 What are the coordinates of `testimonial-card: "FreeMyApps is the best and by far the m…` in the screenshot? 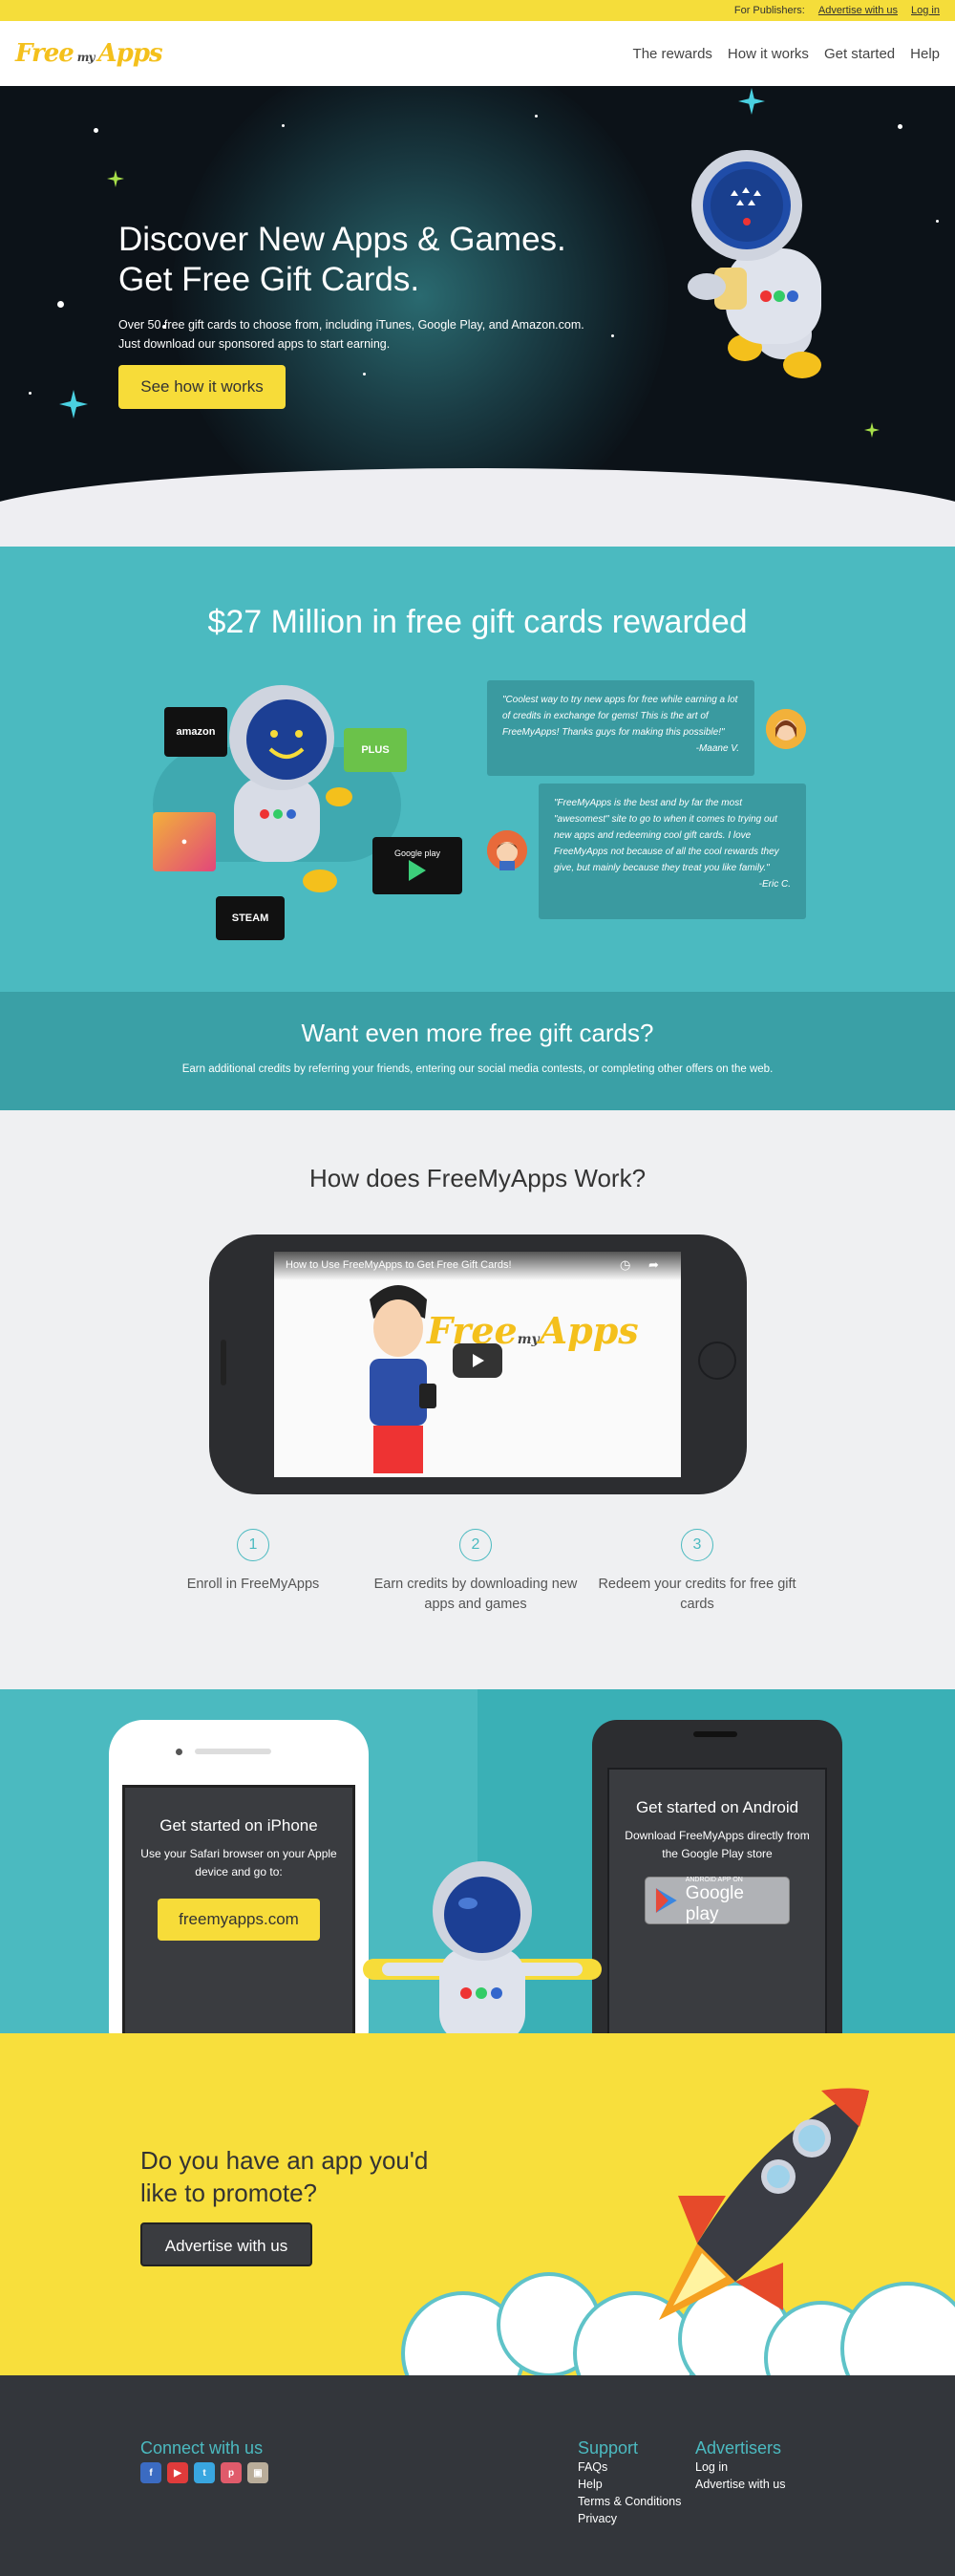 It's located at (672, 851).